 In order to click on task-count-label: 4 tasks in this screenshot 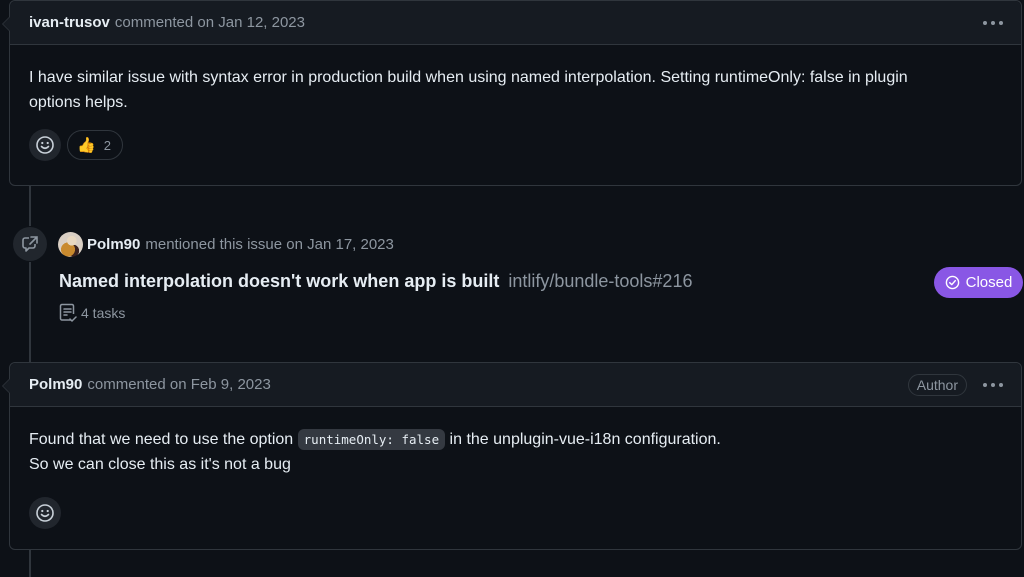, I will do `click(103, 313)`.